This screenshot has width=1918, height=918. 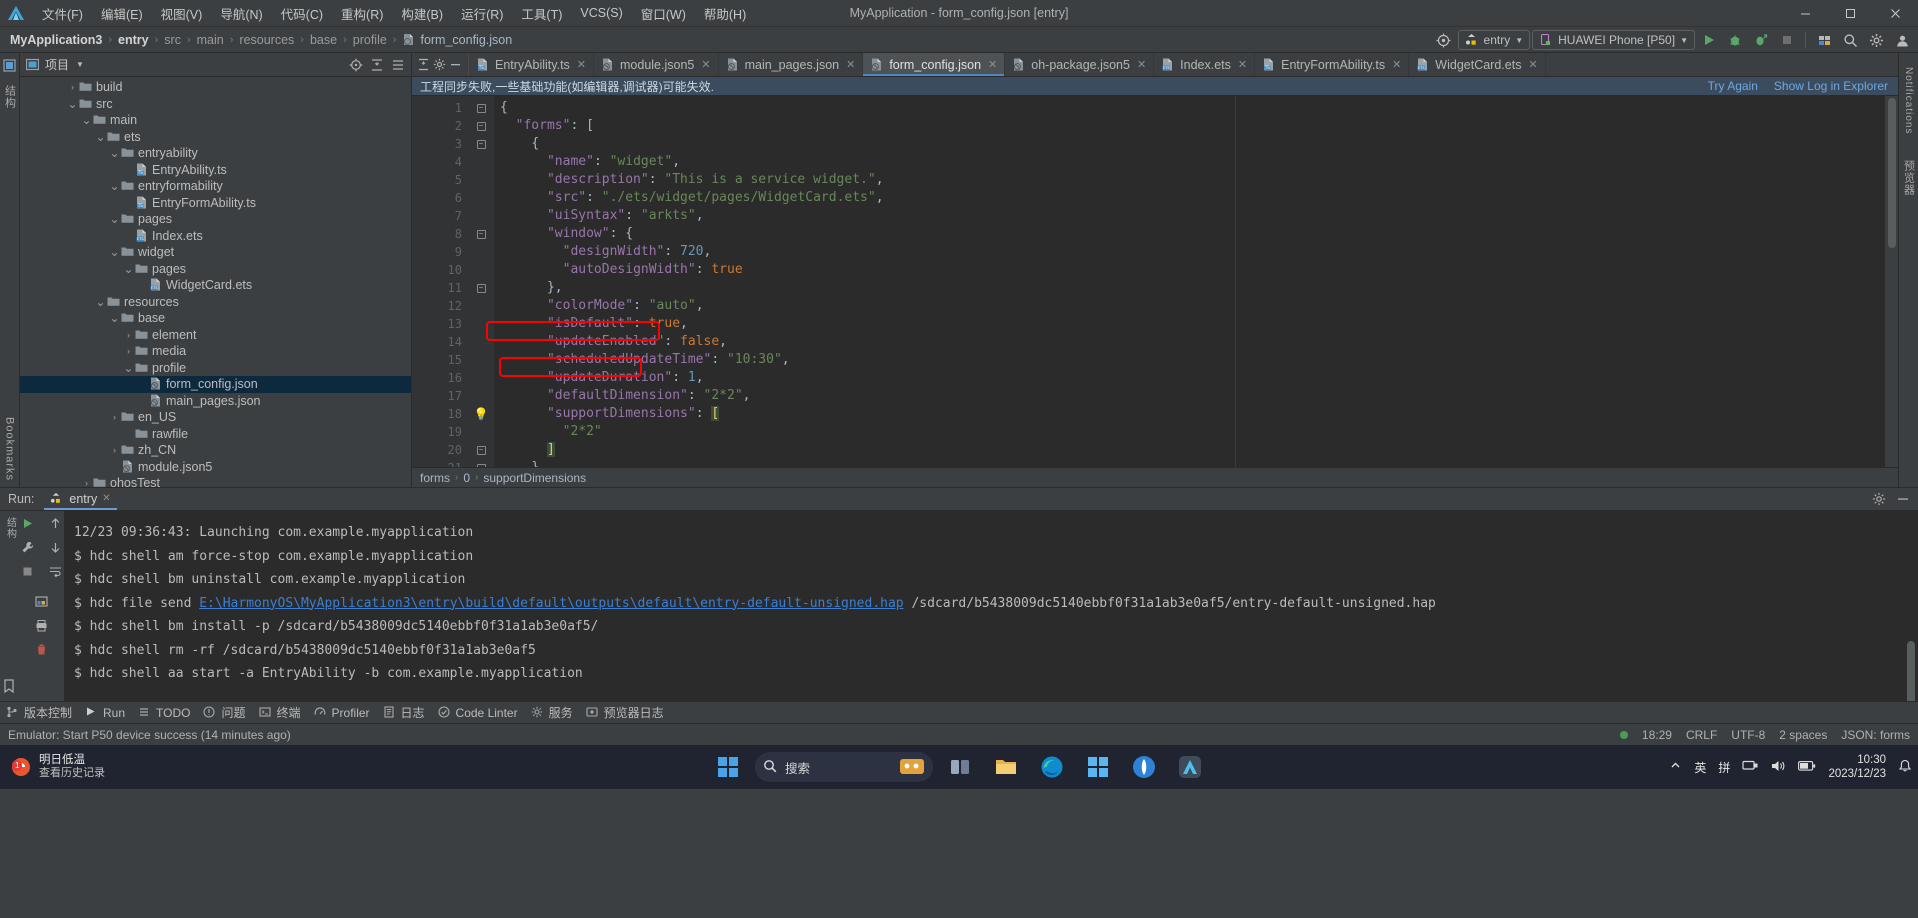 What do you see at coordinates (122, 13) in the screenshot?
I see `menu-edit: 编辑(E)` at bounding box center [122, 13].